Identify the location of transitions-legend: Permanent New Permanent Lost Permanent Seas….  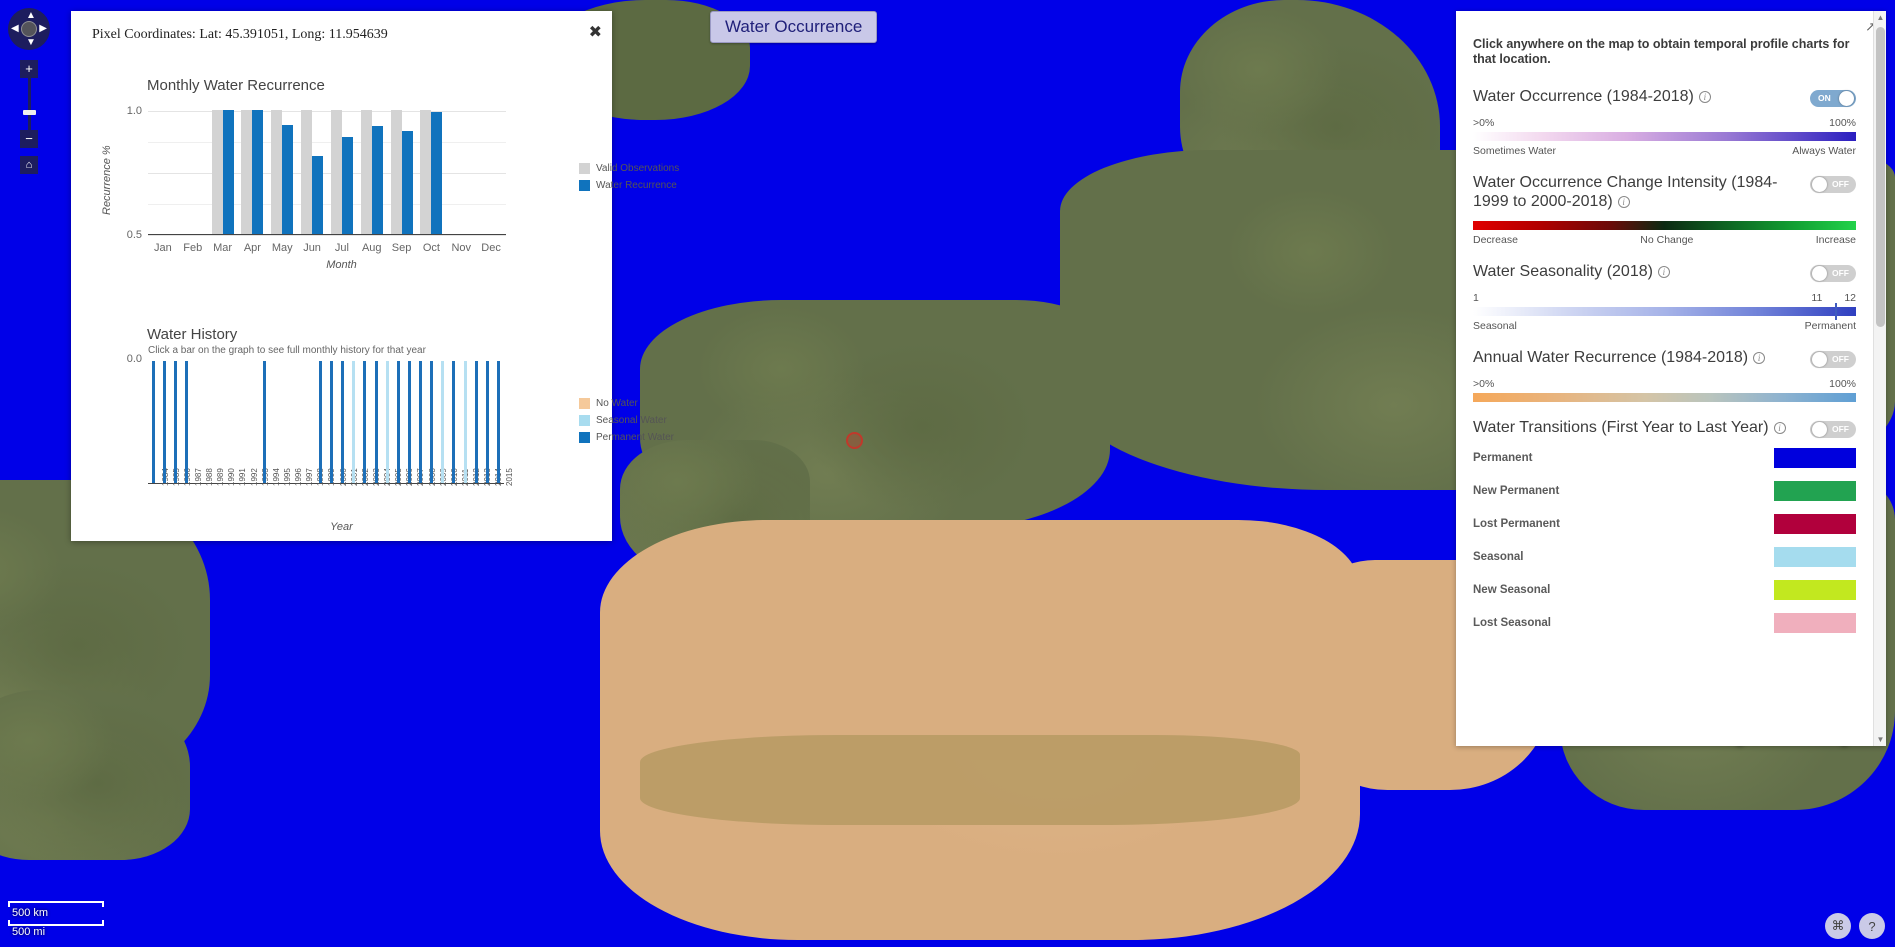
(1664, 540).